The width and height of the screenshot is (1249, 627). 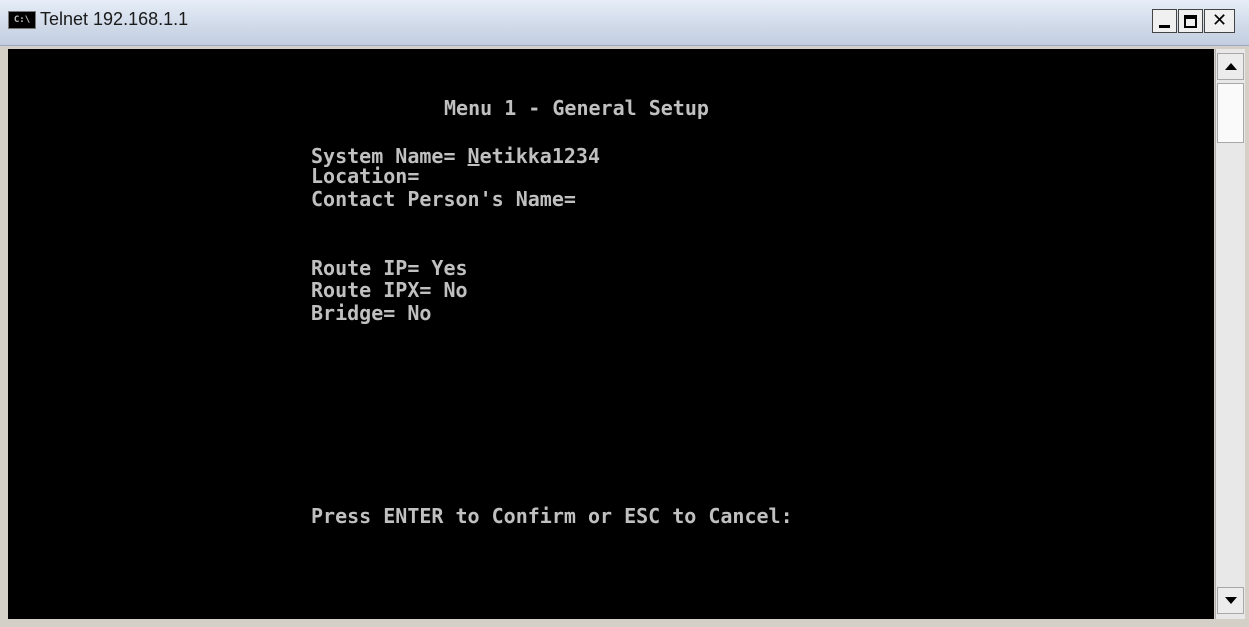 I want to click on text-cursor: N, so click(x=473, y=156).